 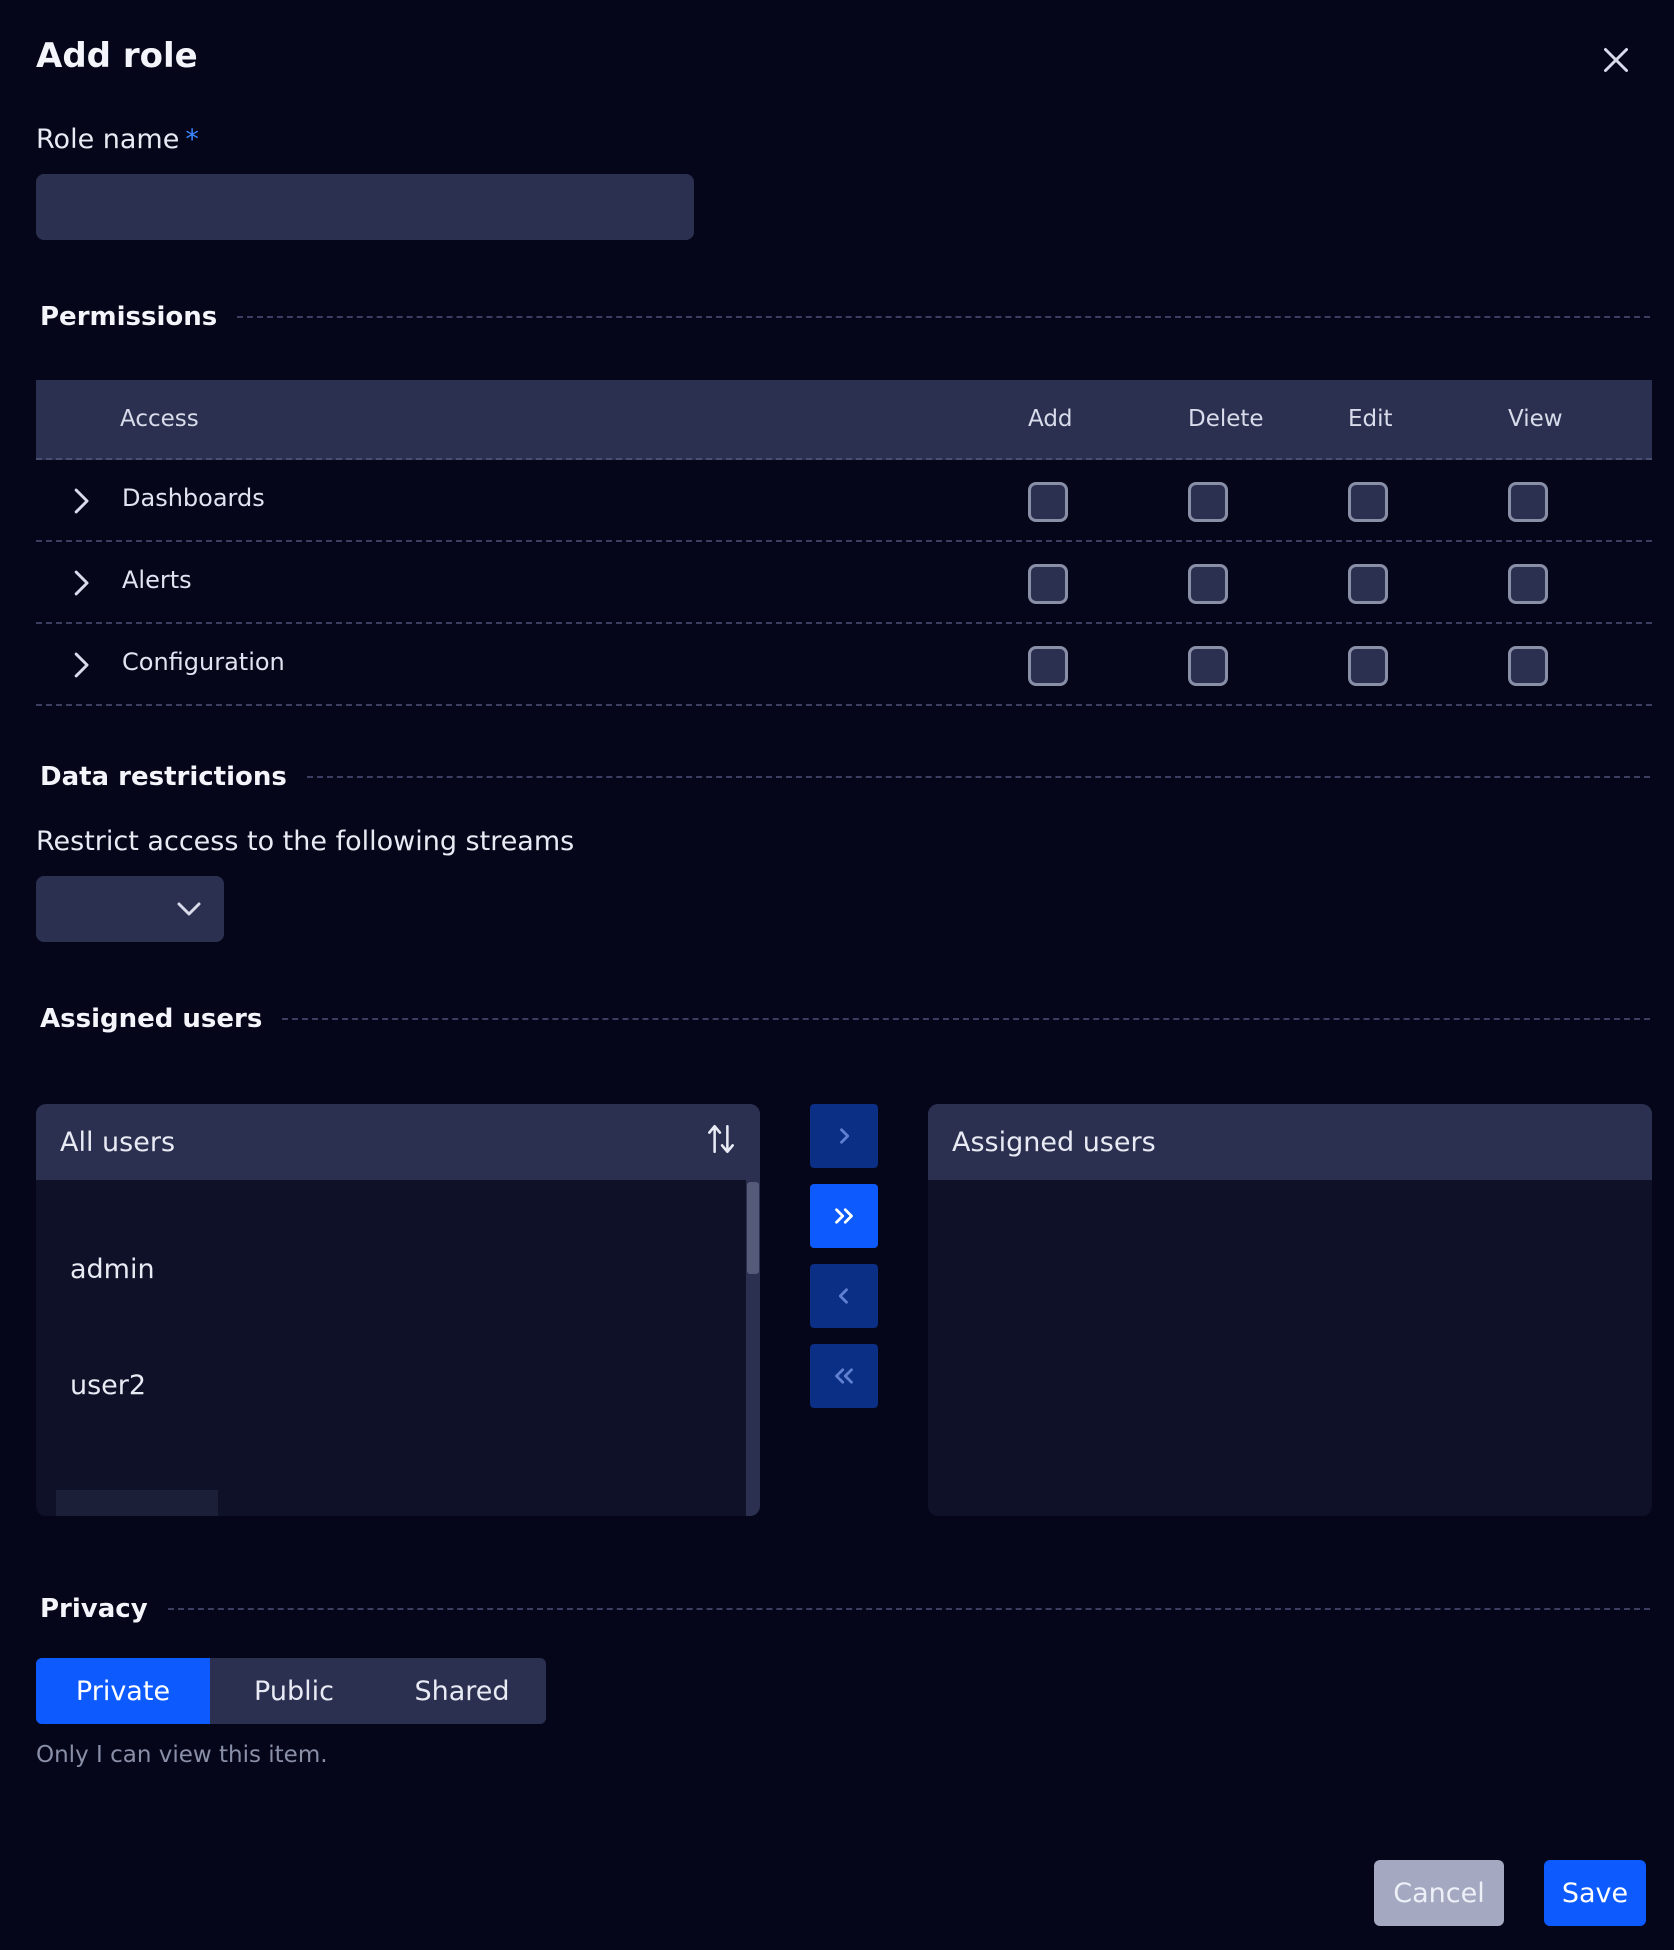 I want to click on checkbox-configuration-delete, so click(x=1208, y=666).